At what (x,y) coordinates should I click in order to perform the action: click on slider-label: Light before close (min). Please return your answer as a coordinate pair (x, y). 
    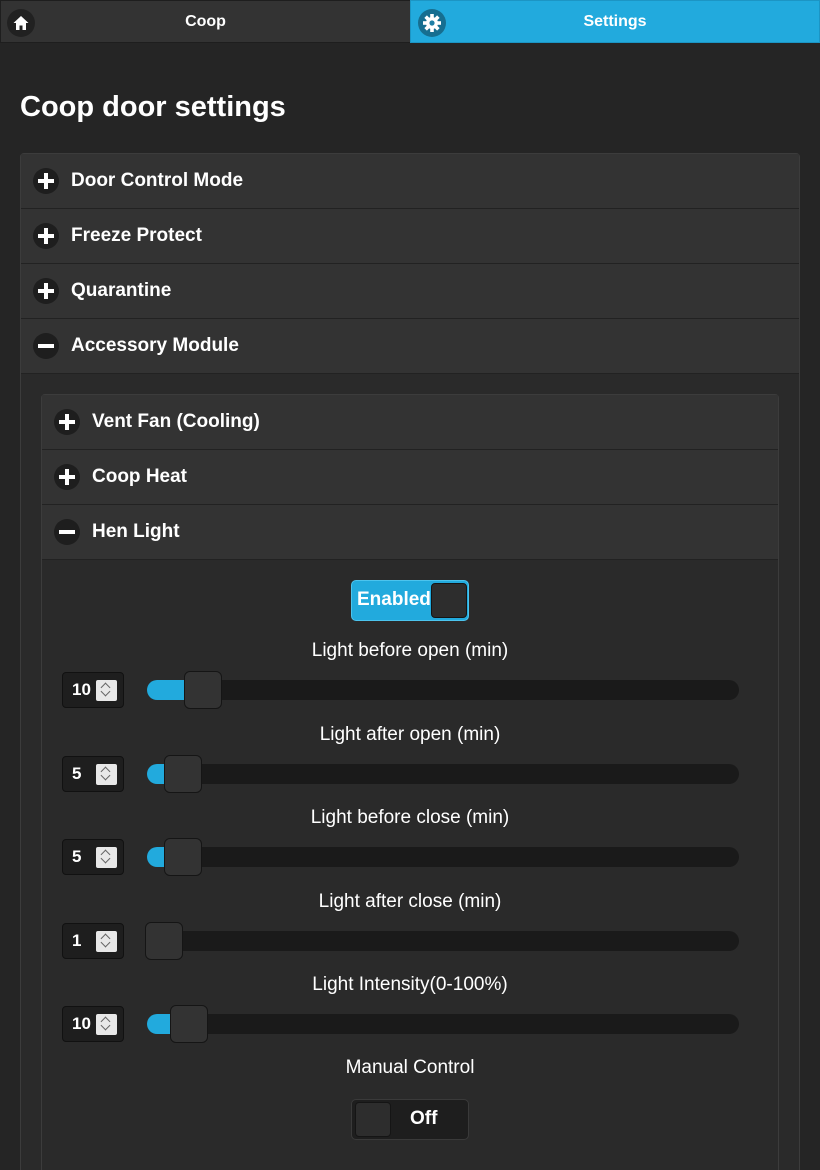
    Looking at the image, I should click on (410, 817).